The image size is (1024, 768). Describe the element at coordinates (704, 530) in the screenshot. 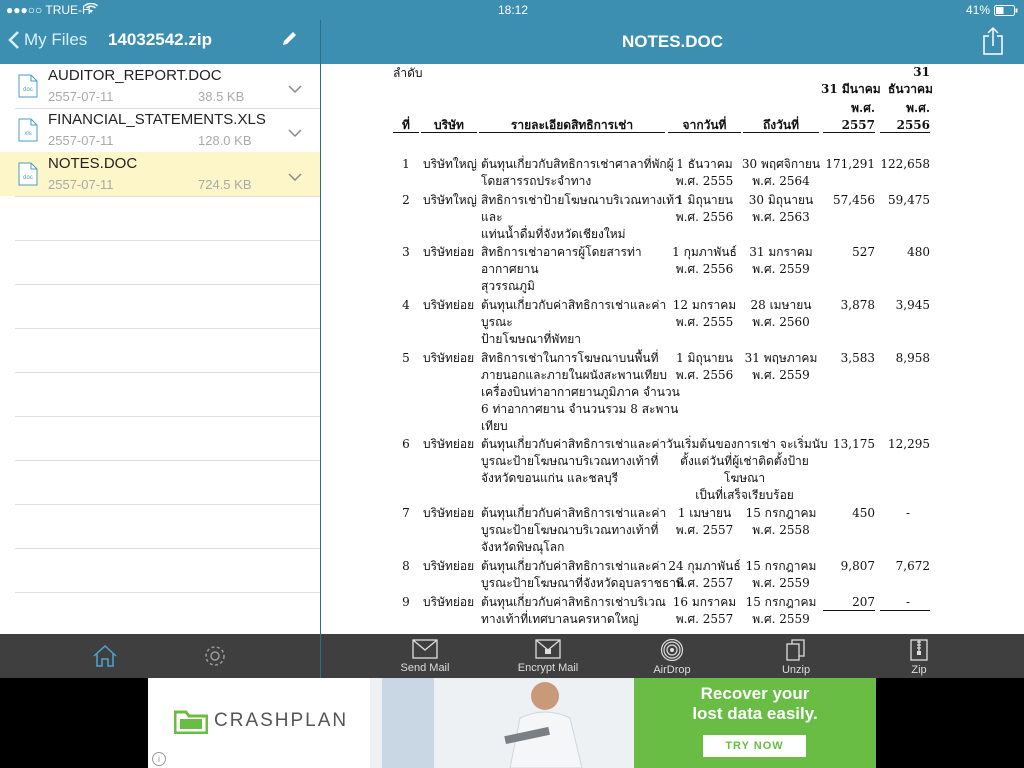

I see `row-from-year: พ.ศ. 2557` at that location.